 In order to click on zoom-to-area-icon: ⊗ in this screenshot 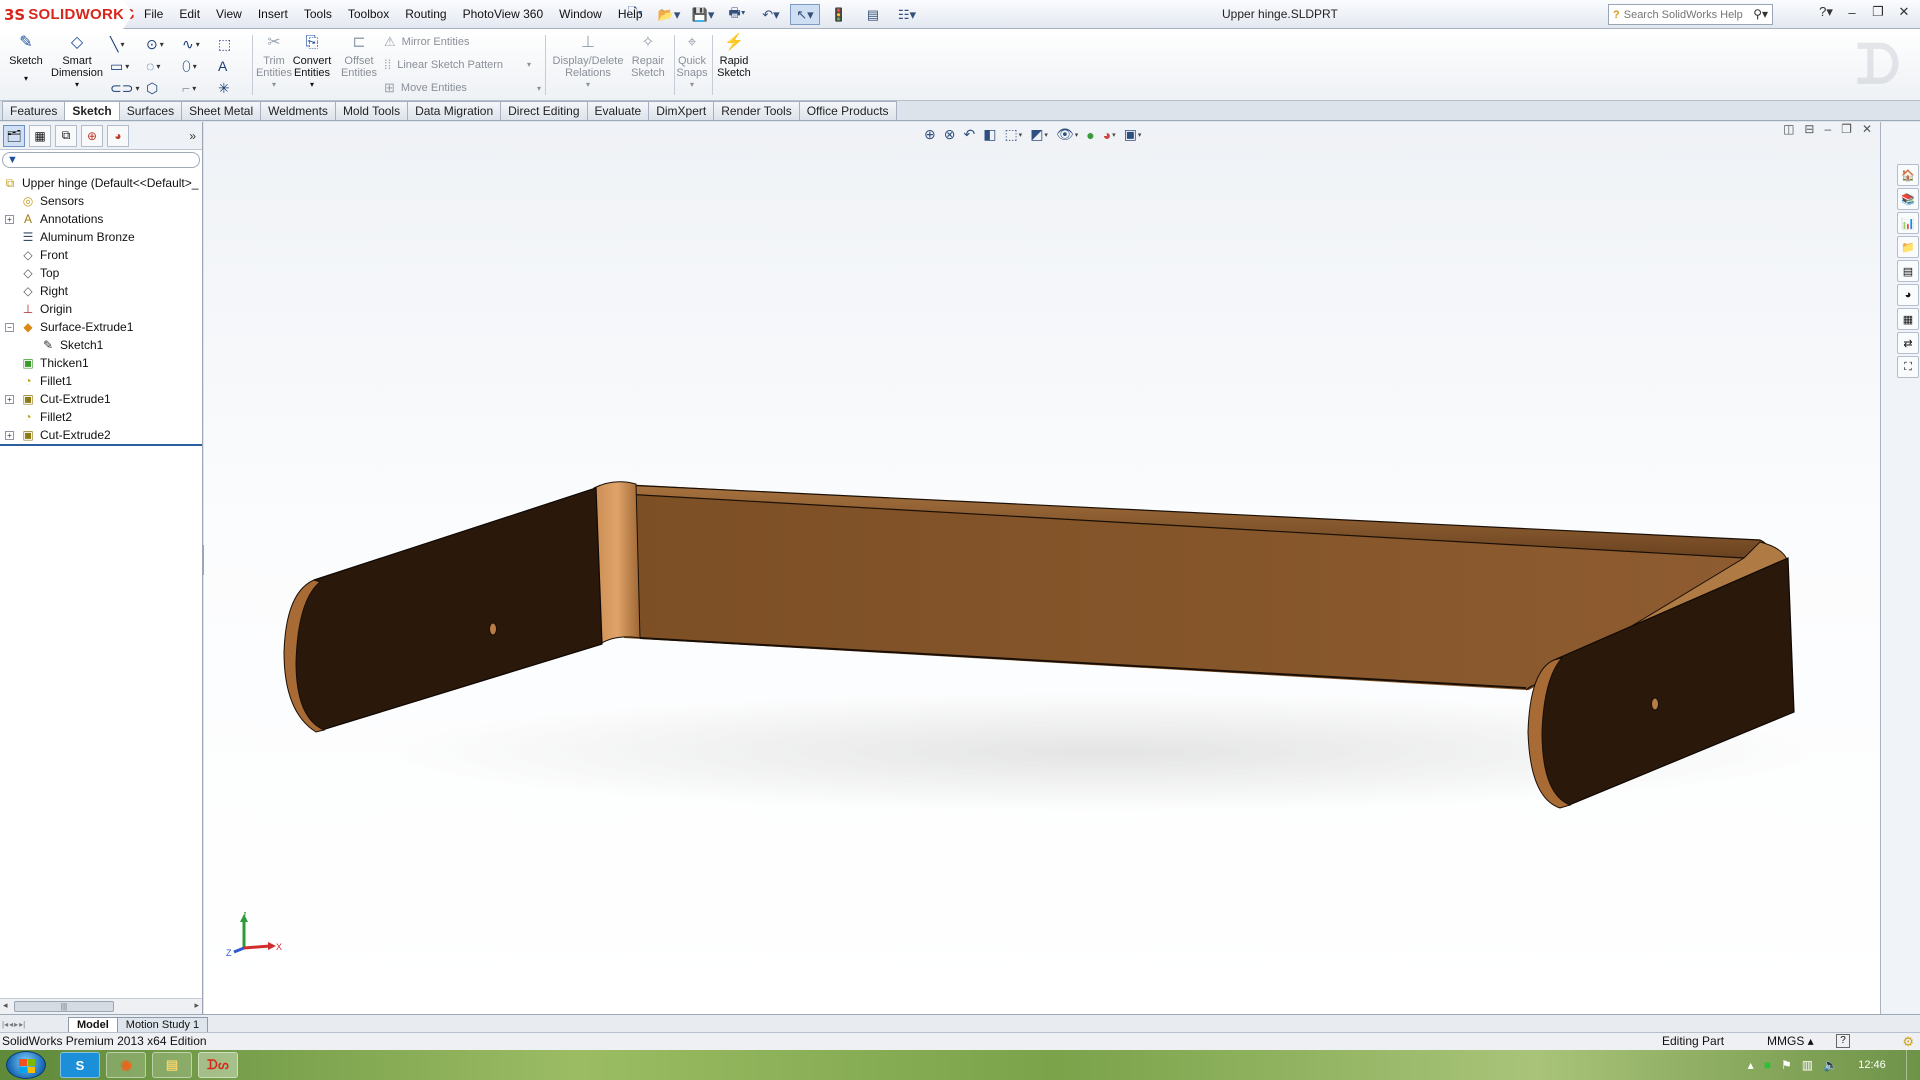, I will do `click(950, 134)`.